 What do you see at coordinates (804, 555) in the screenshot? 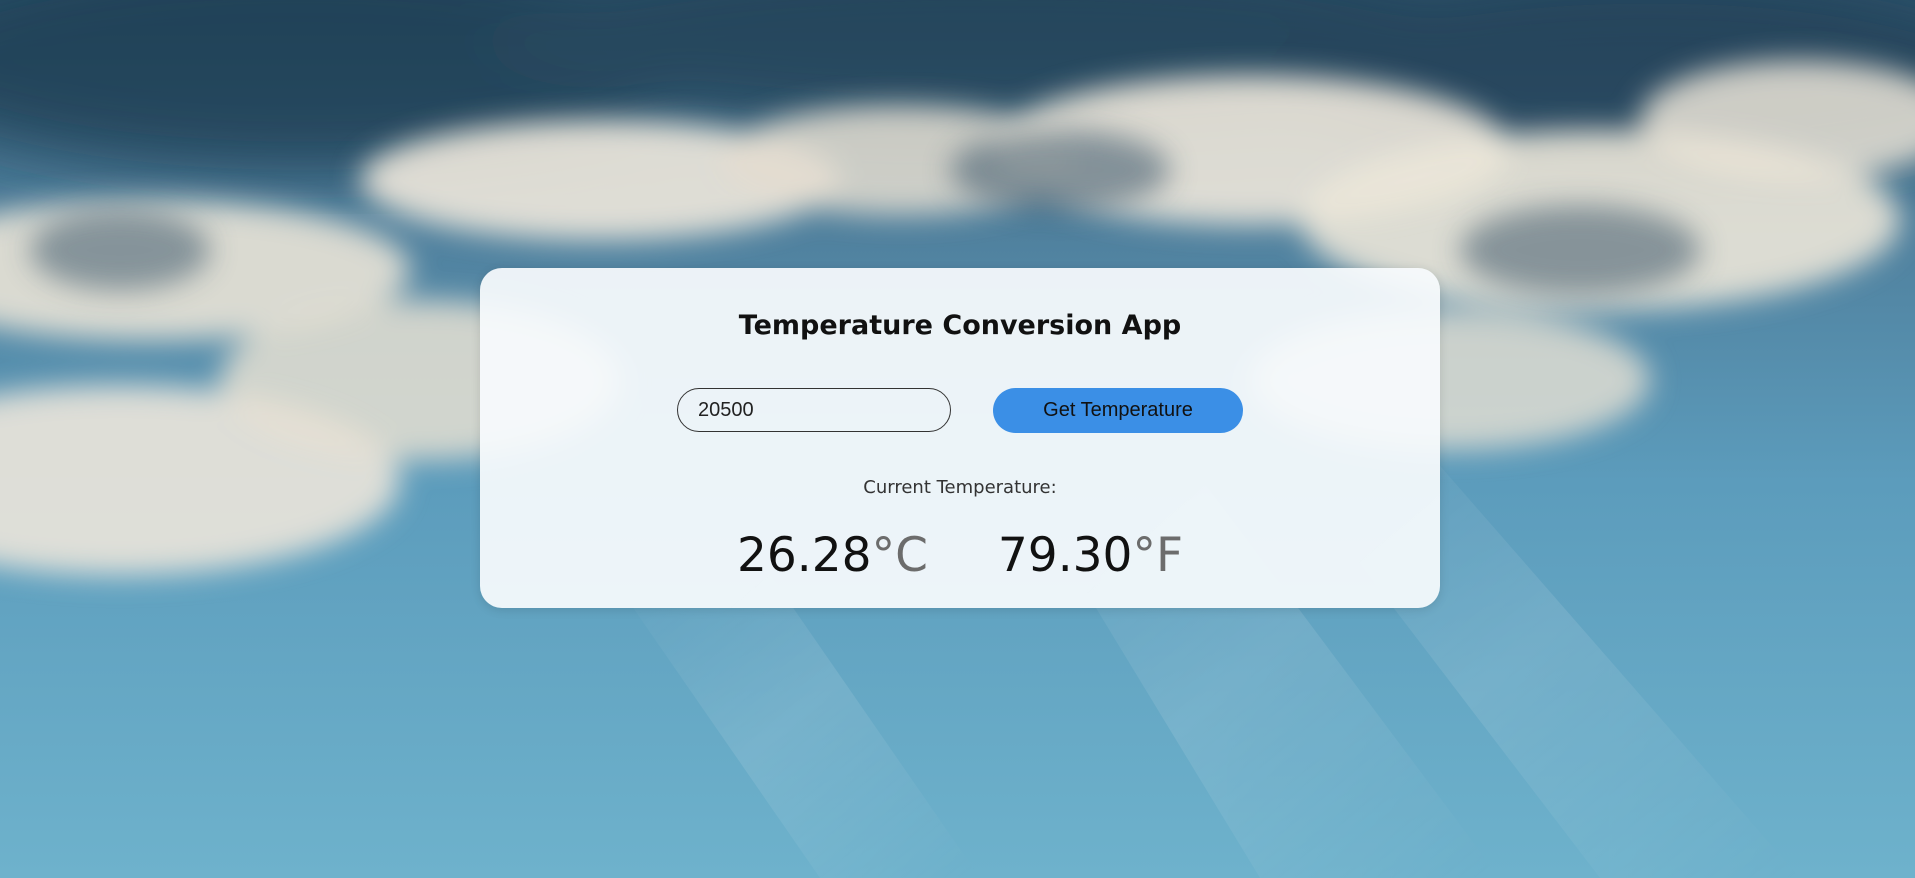
I see `celsius-value: 26.28` at bounding box center [804, 555].